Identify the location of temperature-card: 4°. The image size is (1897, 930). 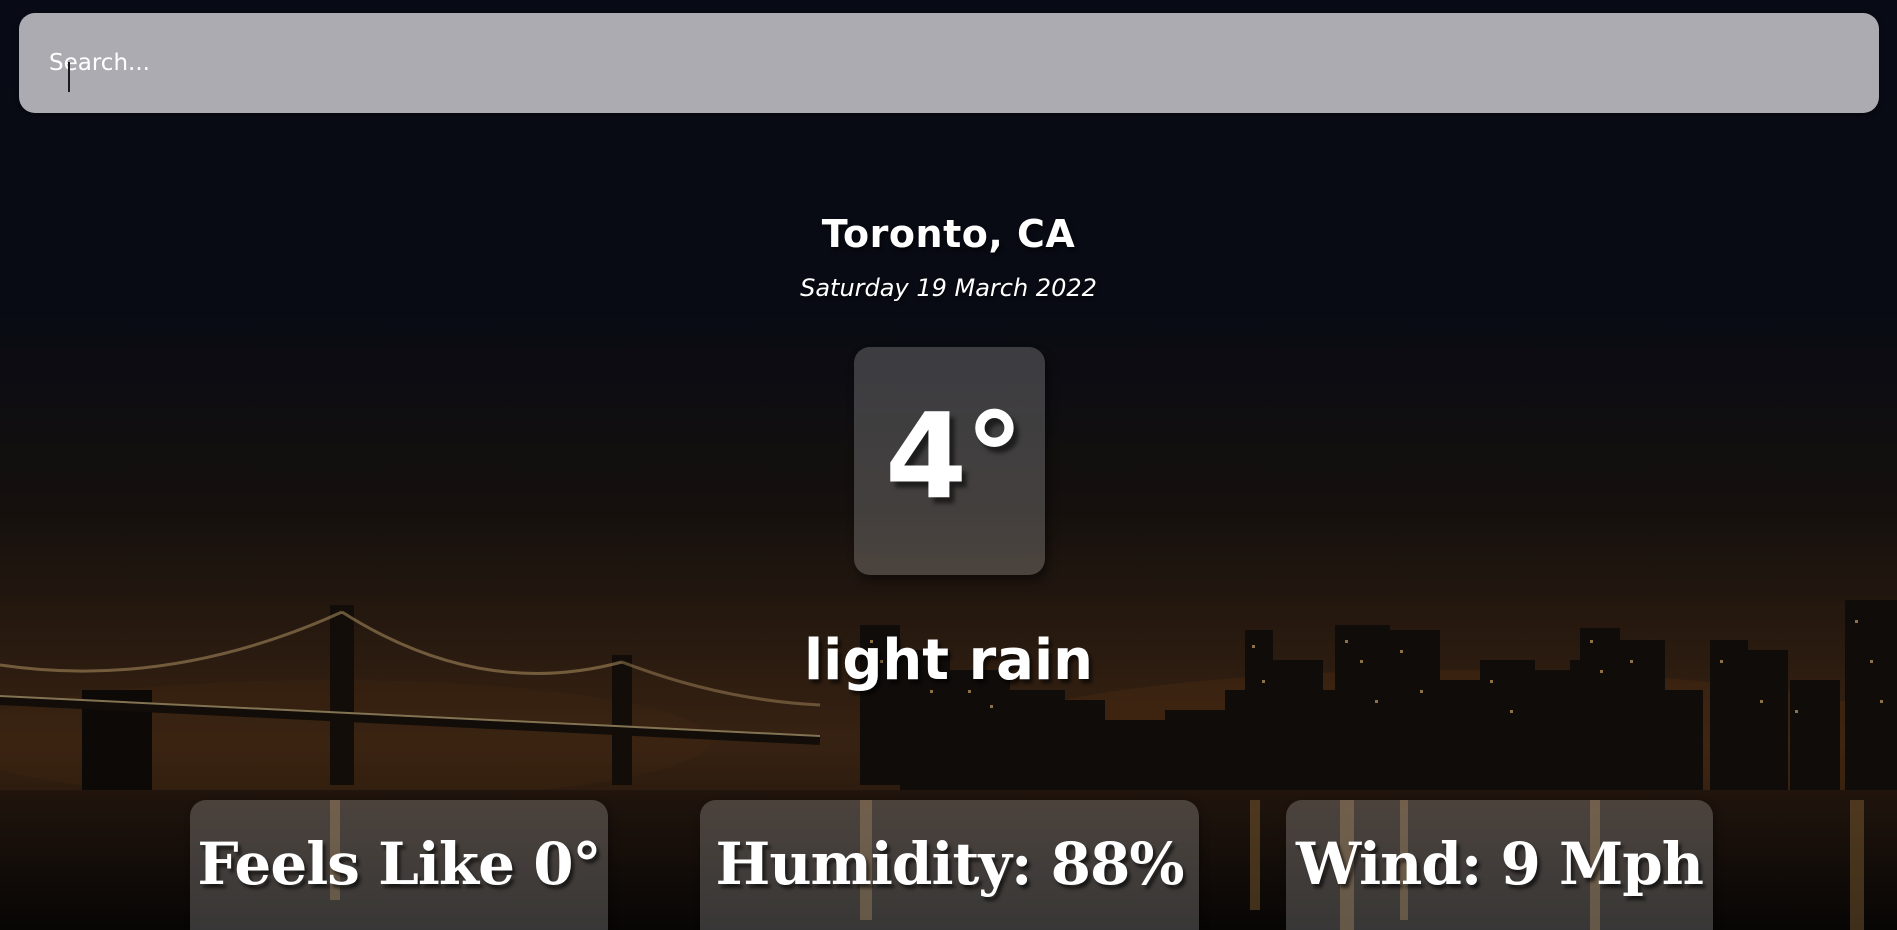
(949, 461).